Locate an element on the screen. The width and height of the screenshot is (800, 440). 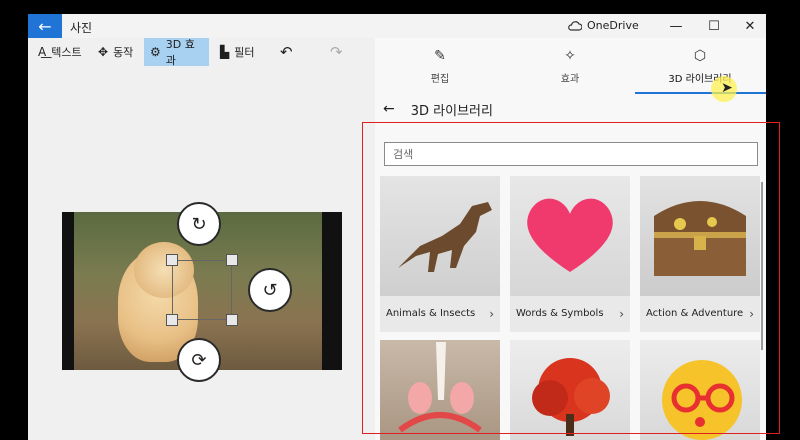
resize-handle-bottom-left is located at coordinates (172, 320).